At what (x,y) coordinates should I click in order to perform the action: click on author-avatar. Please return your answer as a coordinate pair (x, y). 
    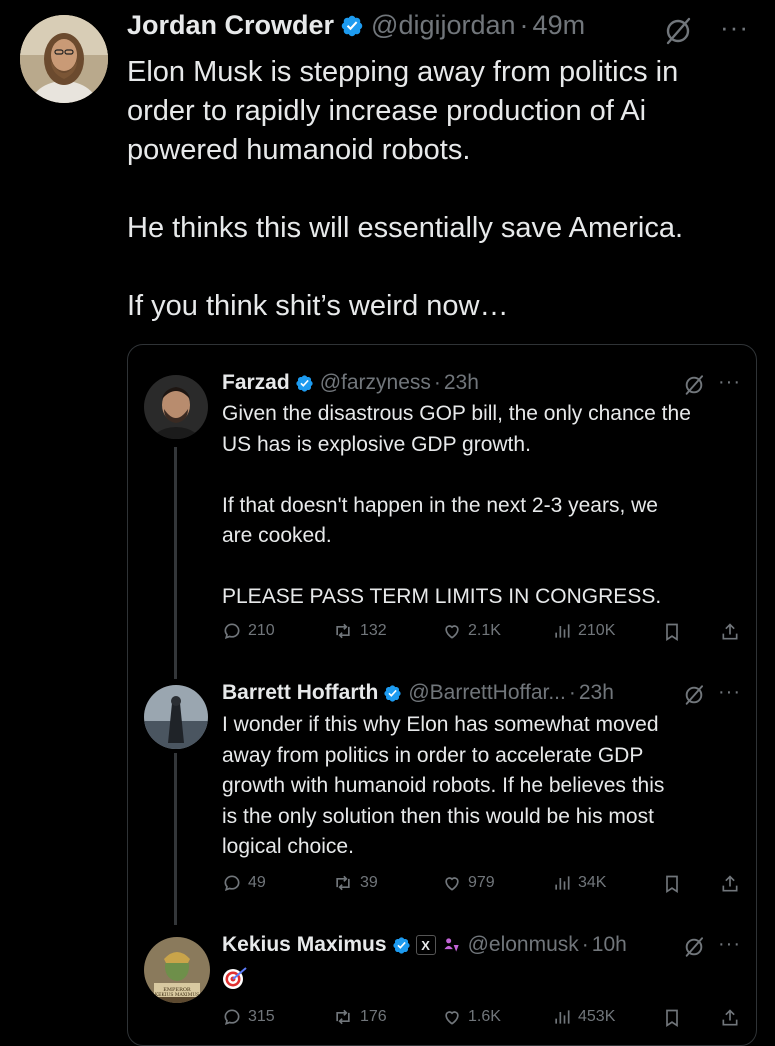
    Looking at the image, I should click on (64, 59).